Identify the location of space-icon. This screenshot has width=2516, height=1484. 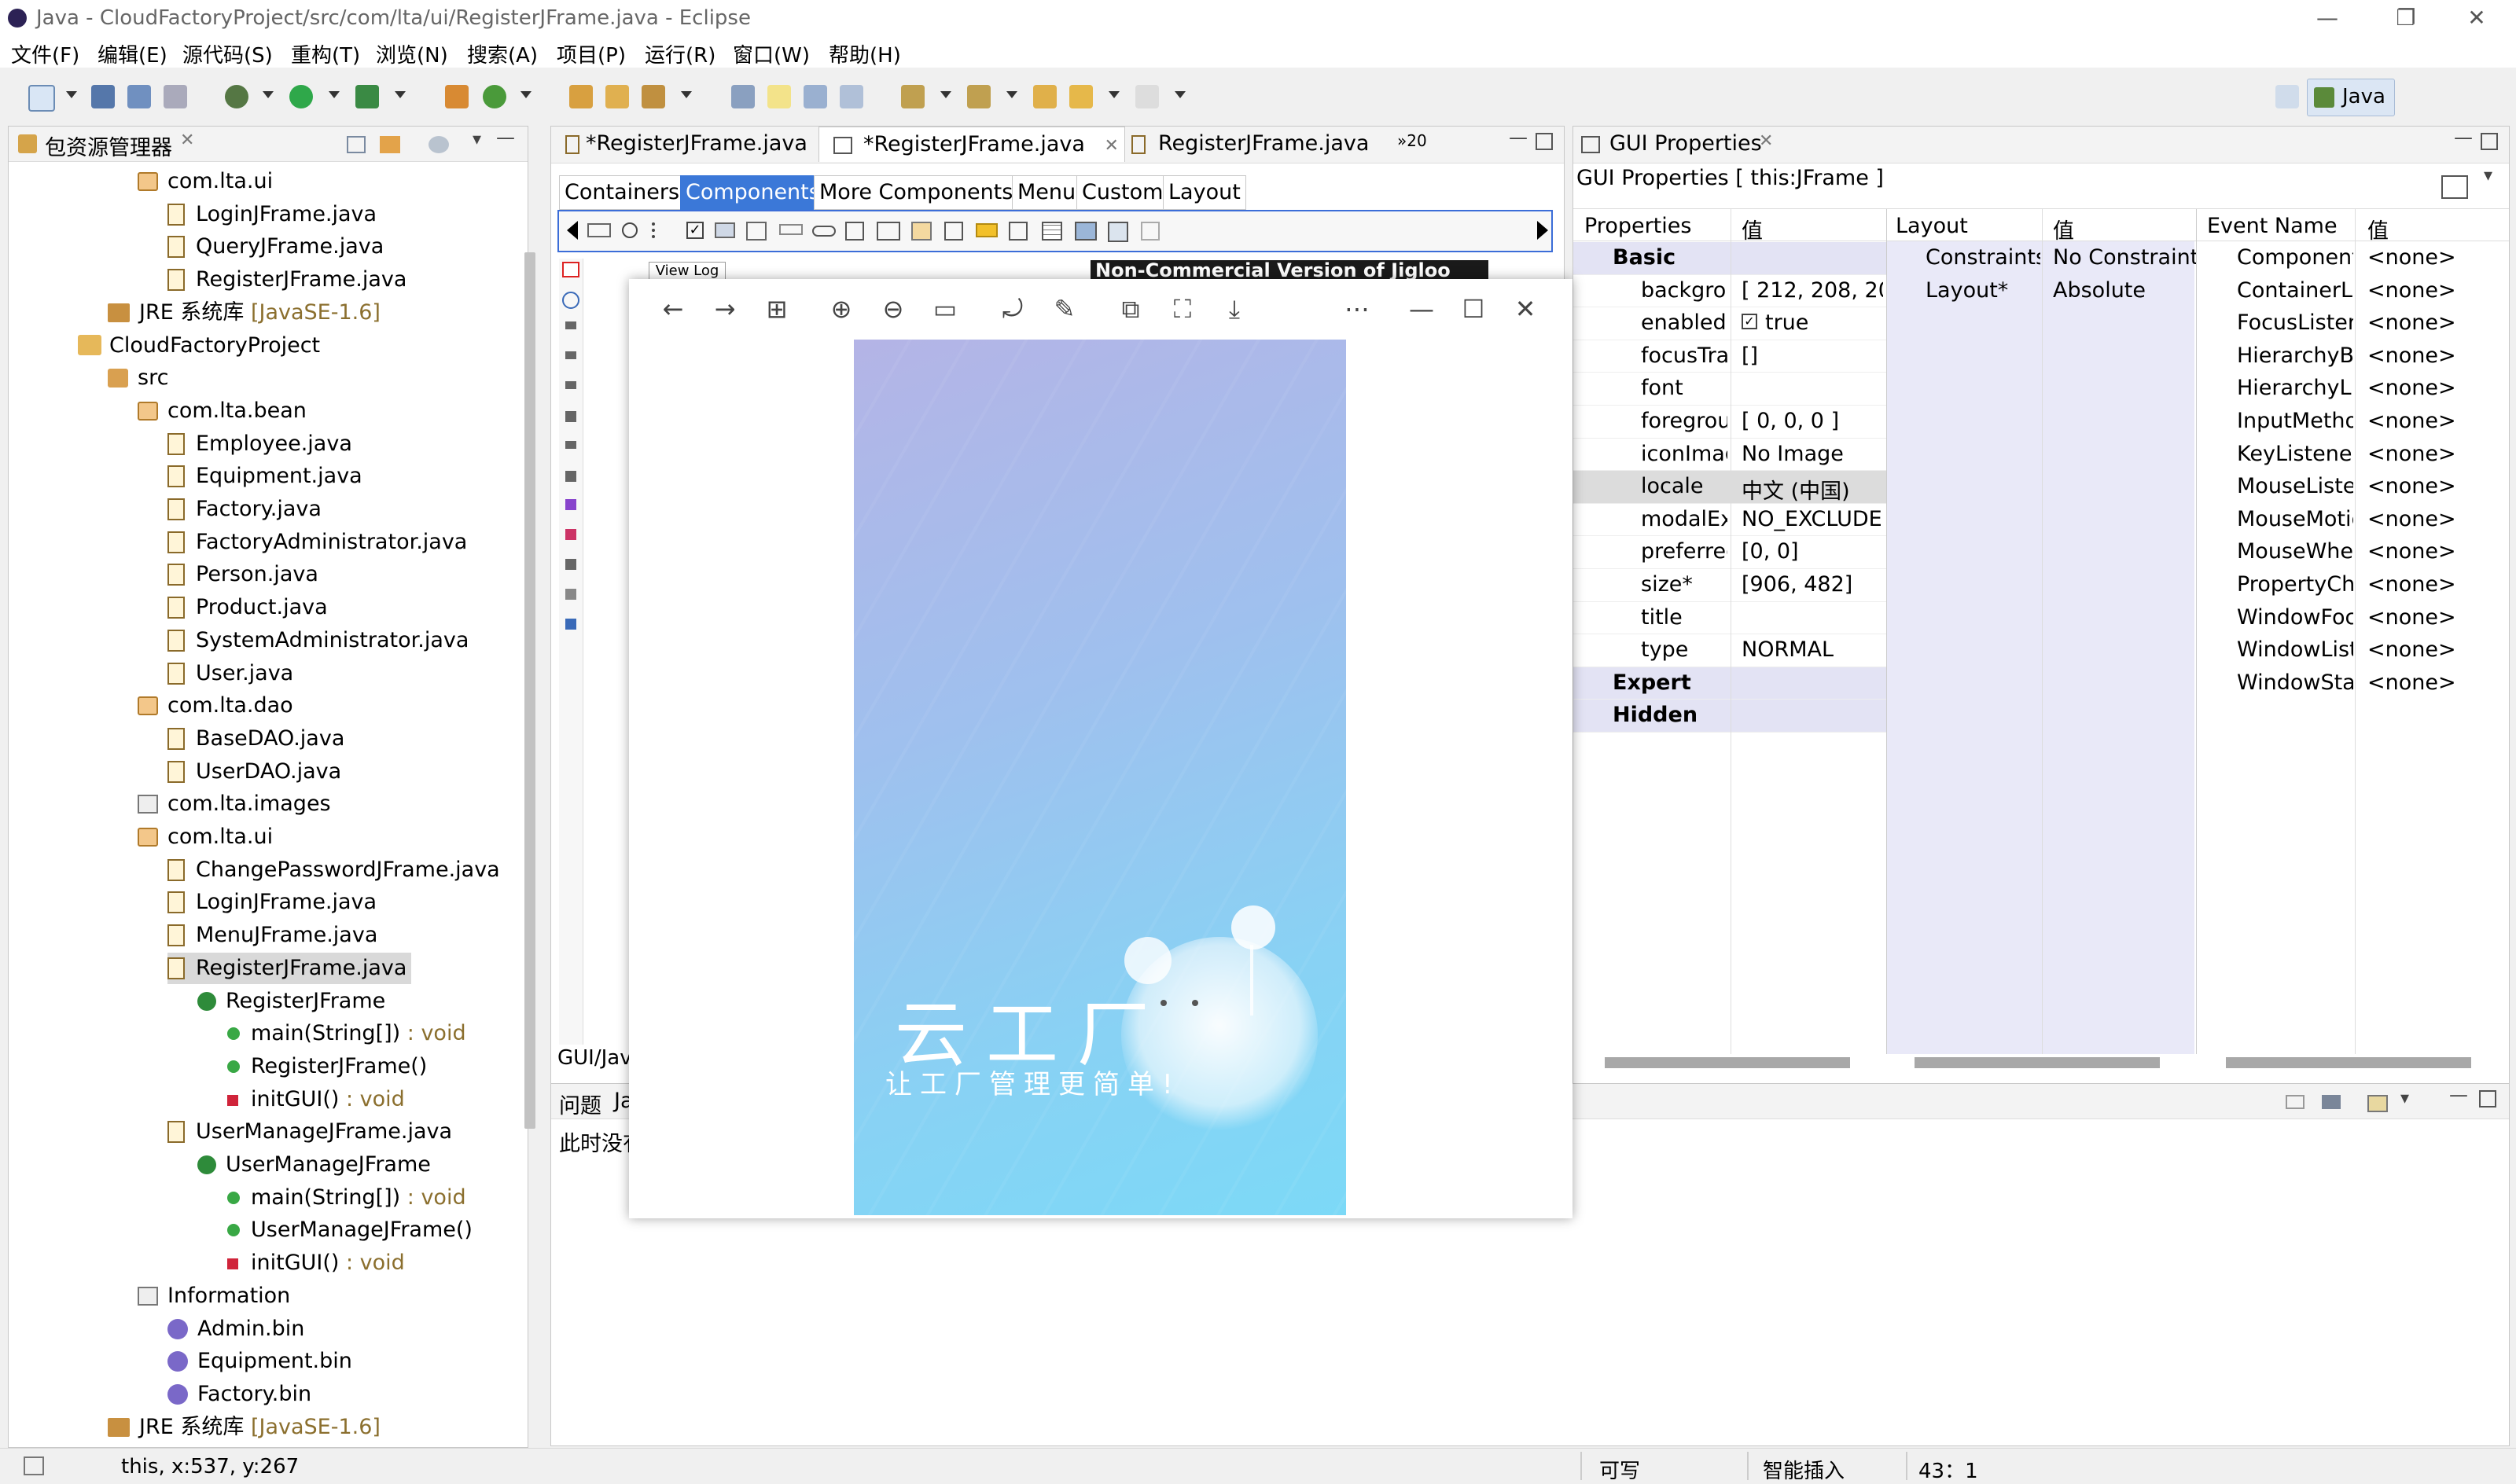
(570, 594).